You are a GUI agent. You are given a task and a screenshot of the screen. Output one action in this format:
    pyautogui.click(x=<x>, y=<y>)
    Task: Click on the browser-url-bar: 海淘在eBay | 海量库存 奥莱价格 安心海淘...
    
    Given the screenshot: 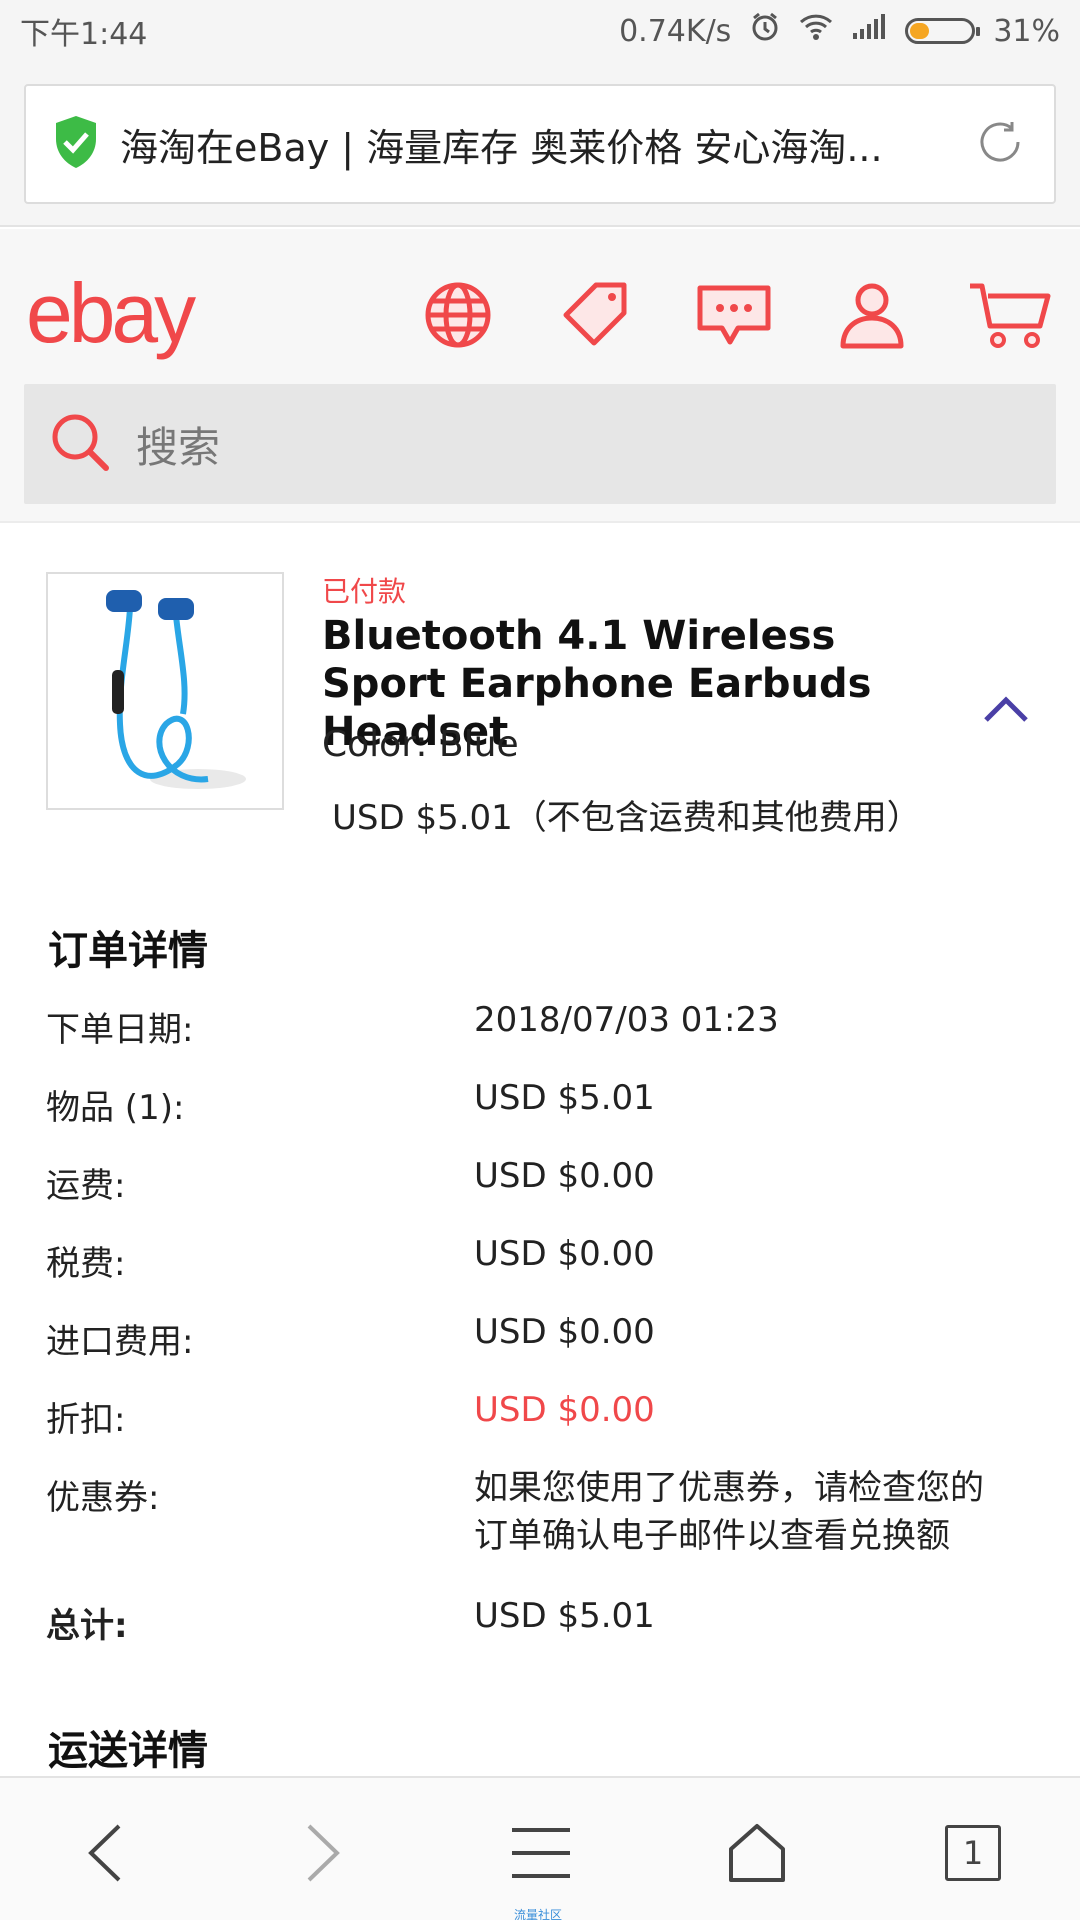 What is the action you would take?
    pyautogui.click(x=540, y=144)
    